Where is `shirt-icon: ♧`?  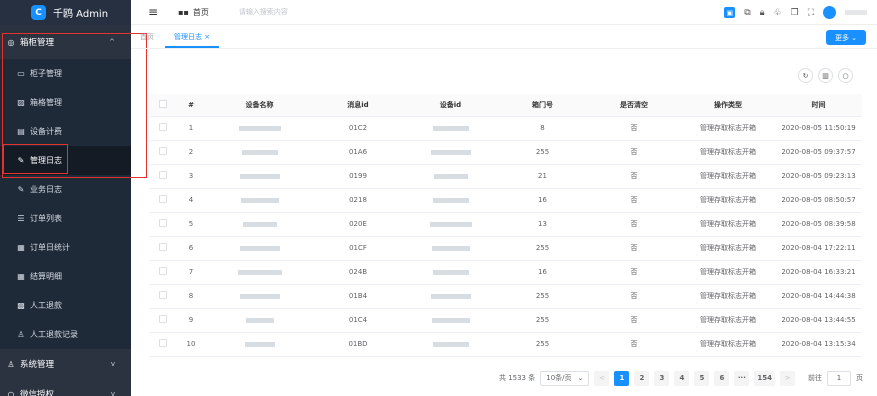 shirt-icon: ♧ is located at coordinates (778, 13).